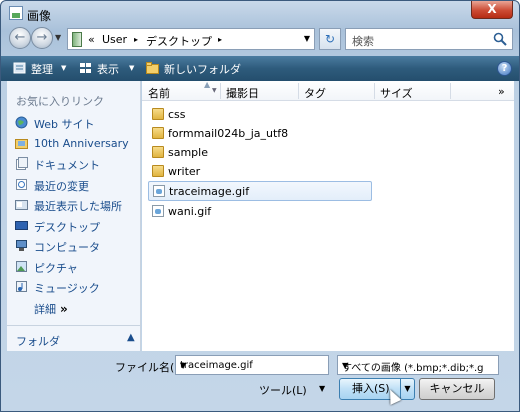 Image resolution: width=520 pixels, height=412 pixels. What do you see at coordinates (315, 93) in the screenshot?
I see `column-header-tags: タグ` at bounding box center [315, 93].